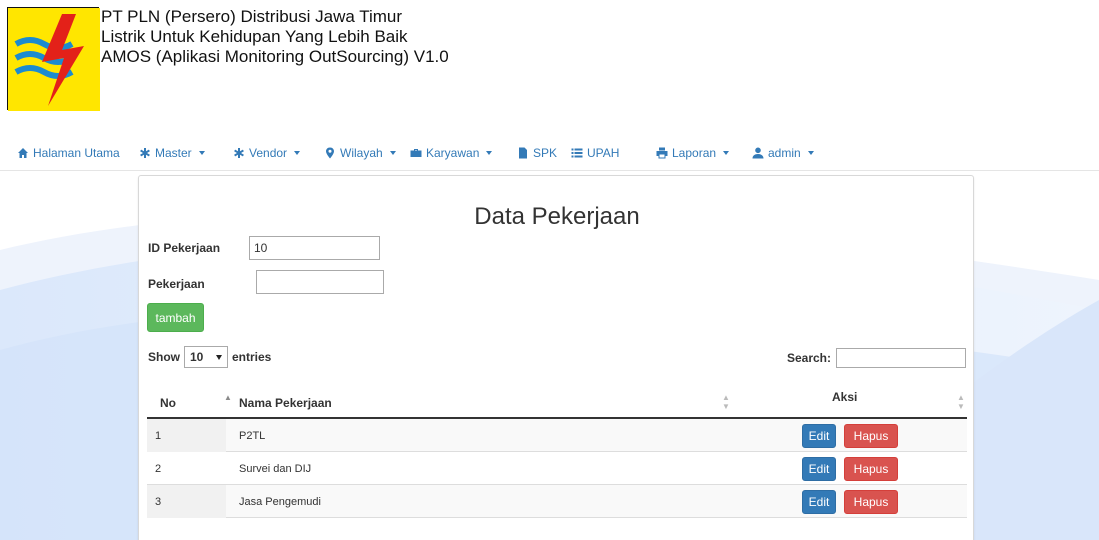 This screenshot has width=1099, height=540. I want to click on row-number: 1, so click(186, 435).